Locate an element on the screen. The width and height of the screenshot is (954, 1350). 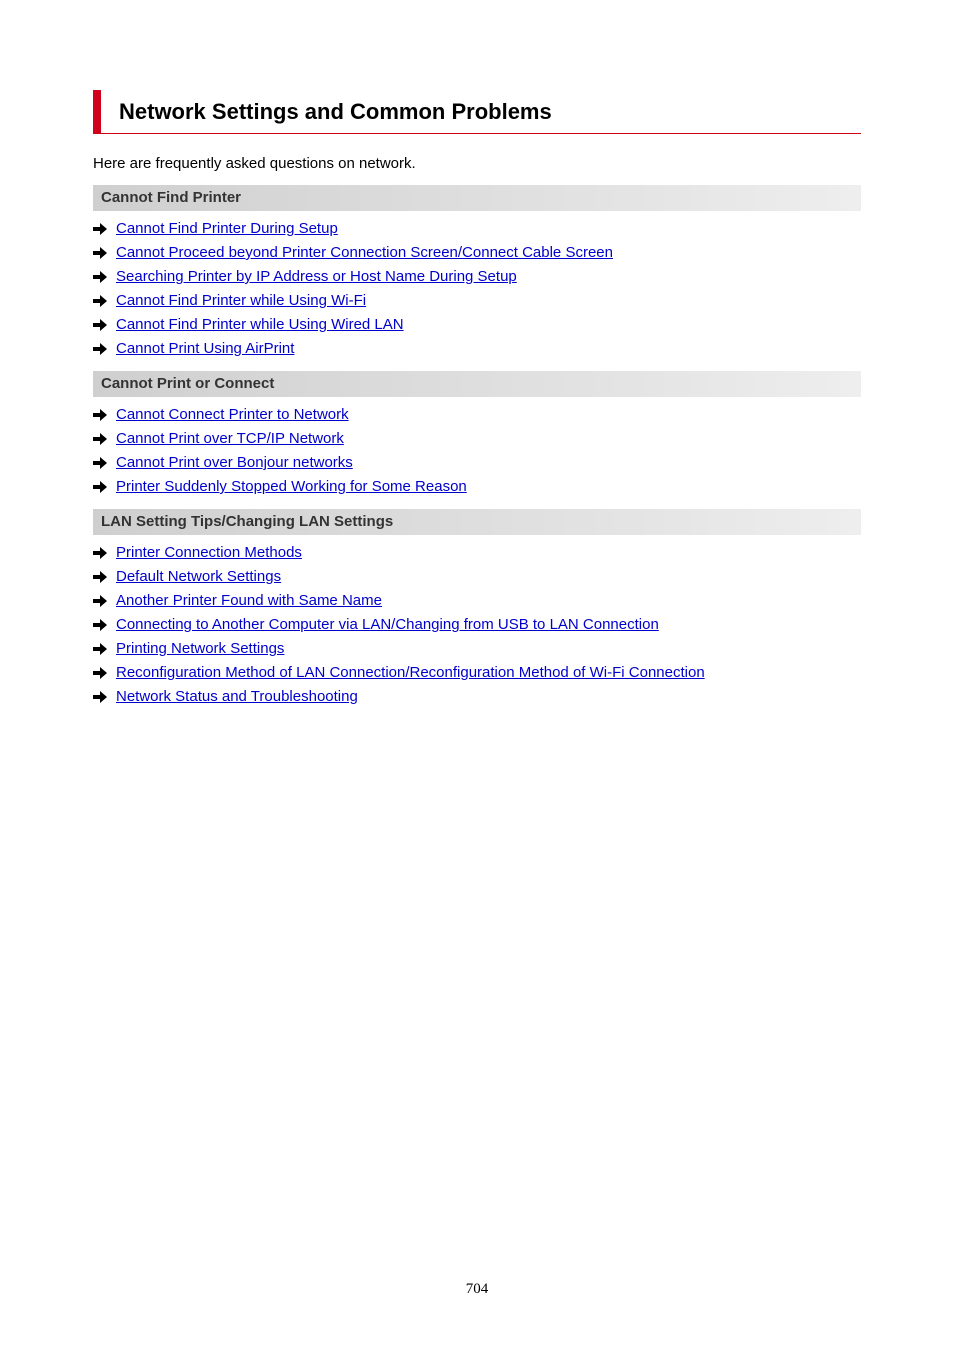
list-item: Cannot Connect Printer to Network is located at coordinates (477, 415).